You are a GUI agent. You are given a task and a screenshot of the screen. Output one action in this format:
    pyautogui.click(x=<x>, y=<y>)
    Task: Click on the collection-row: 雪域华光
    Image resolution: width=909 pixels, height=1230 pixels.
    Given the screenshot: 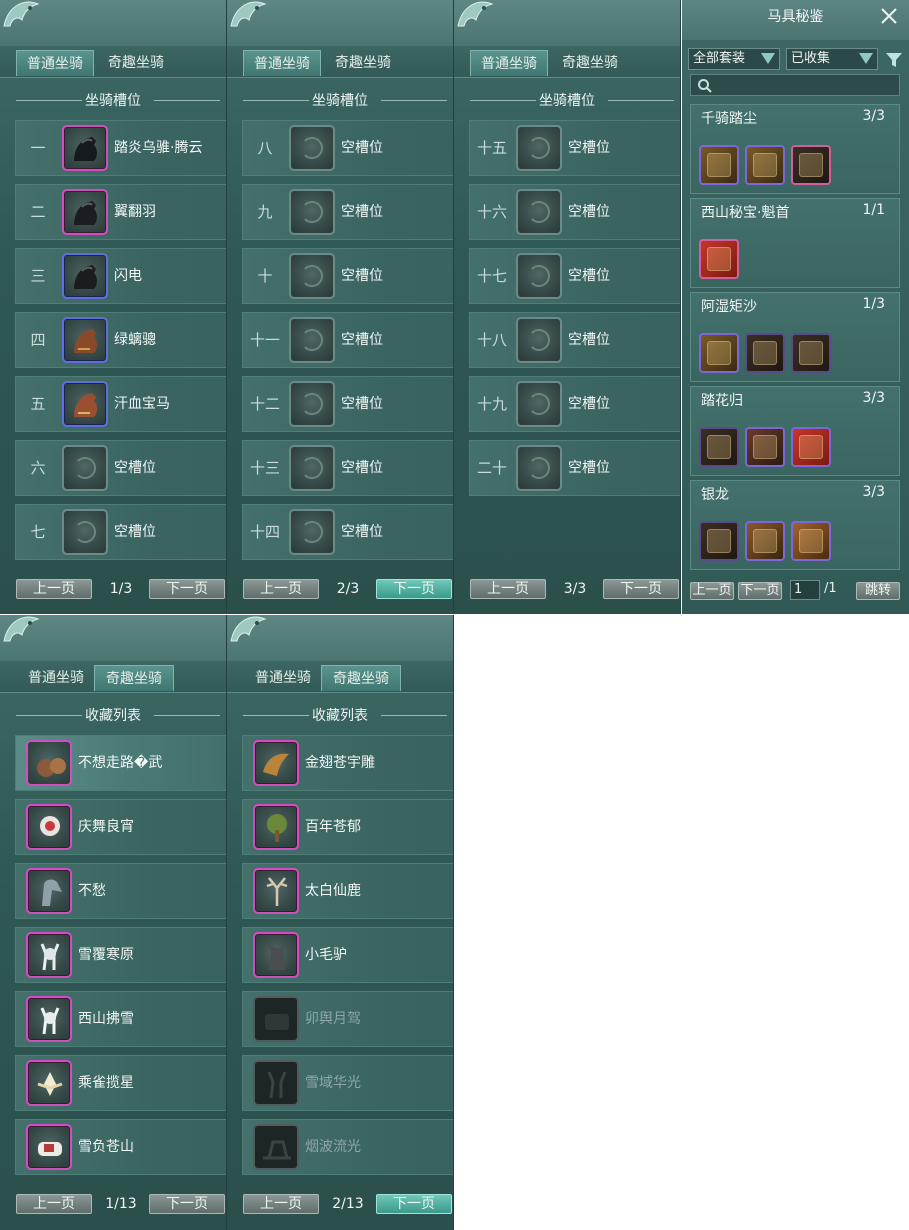 What is the action you would take?
    pyautogui.click(x=347, y=1083)
    